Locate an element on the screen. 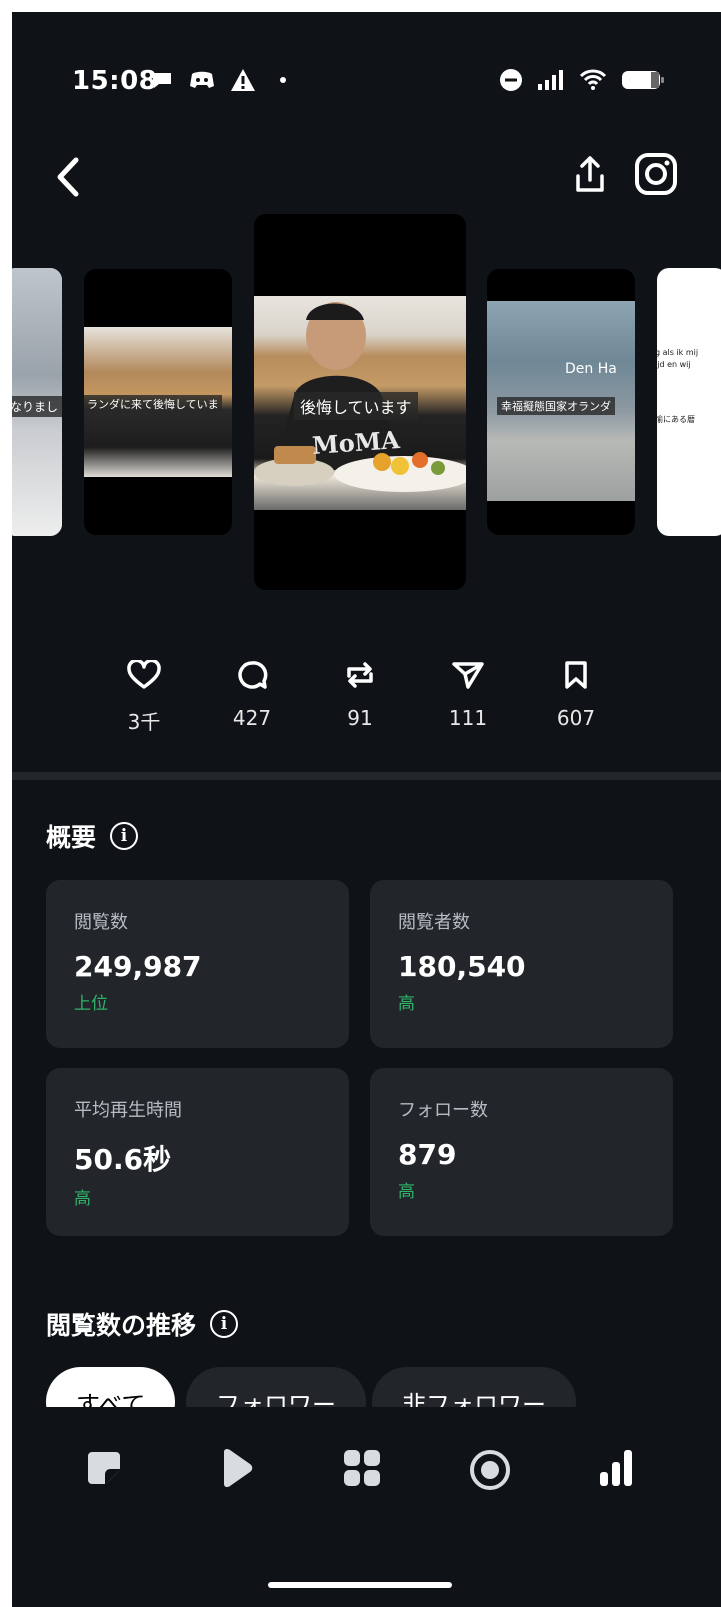  overview-title: 概要 is located at coordinates (71, 837).